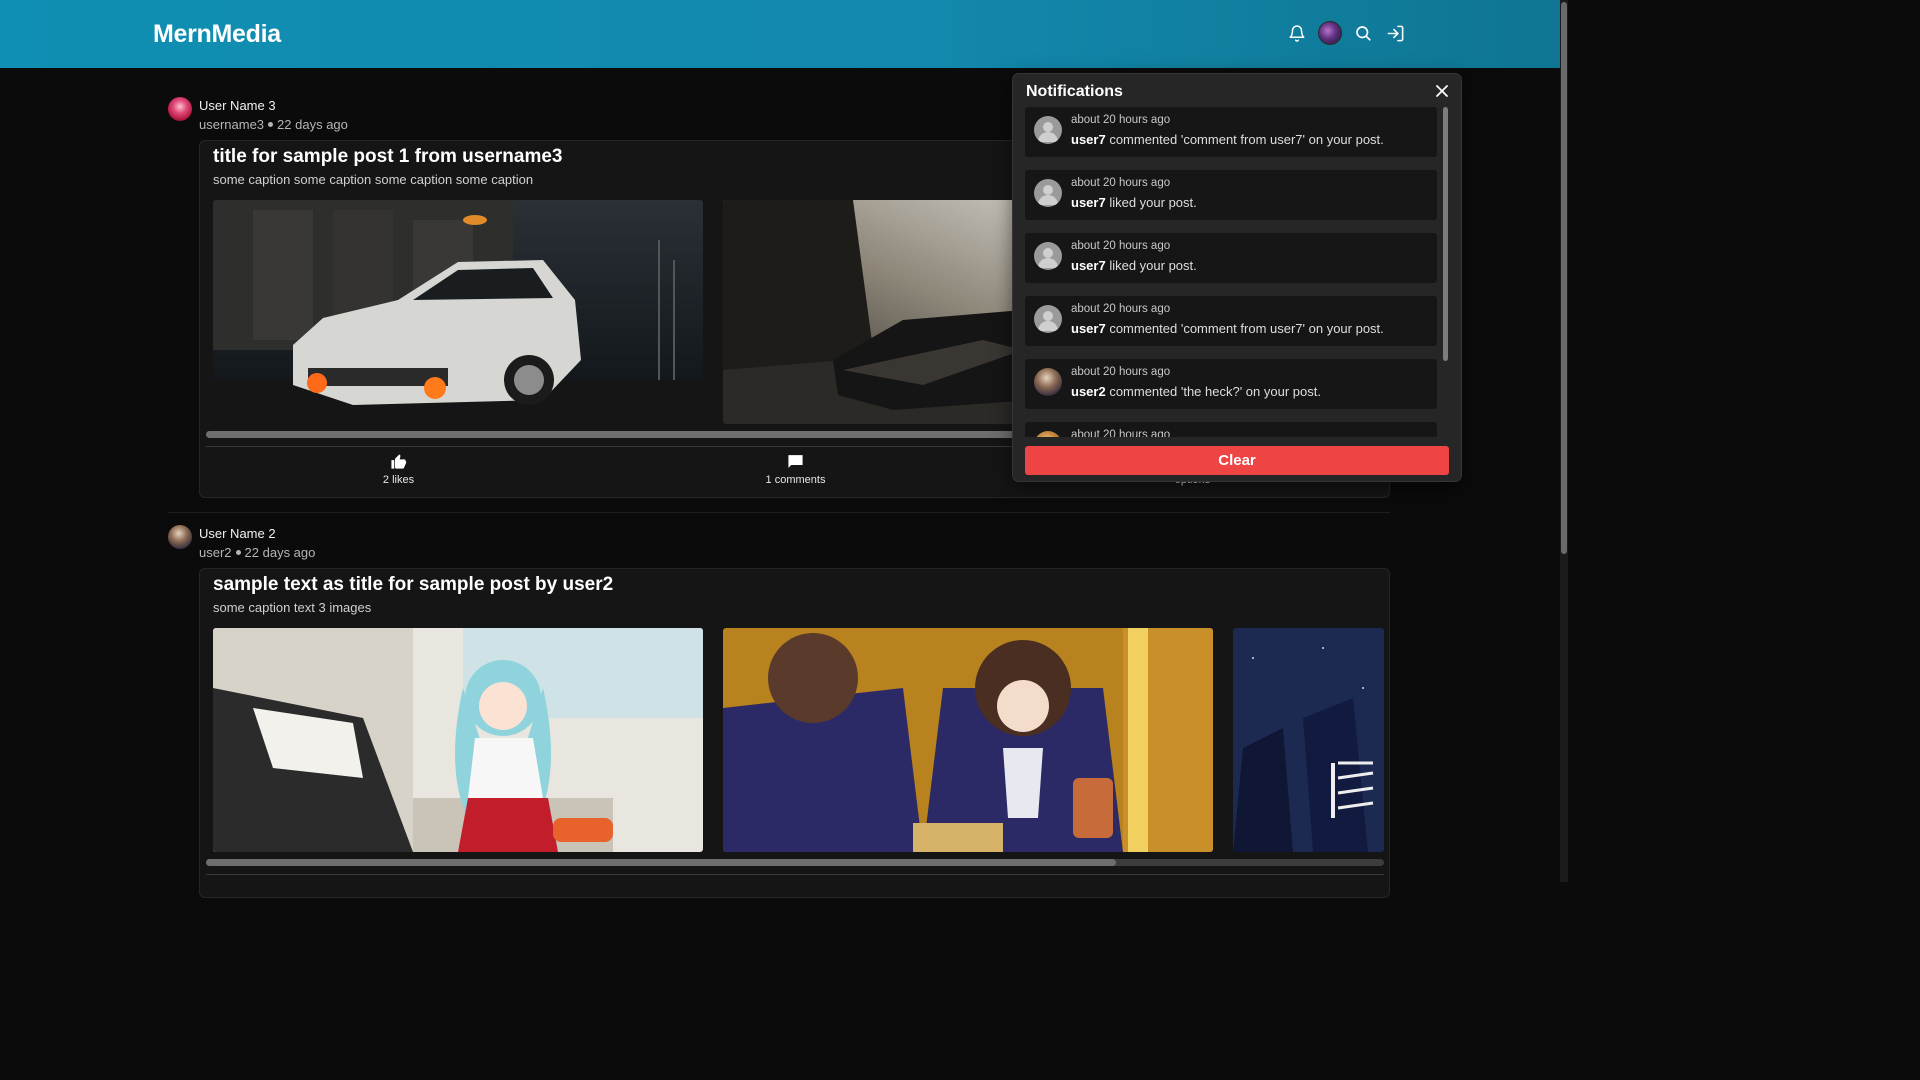 This screenshot has height=1080, width=1920. Describe the element at coordinates (795, 470) in the screenshot. I see `comment-button: 1 comments` at that location.